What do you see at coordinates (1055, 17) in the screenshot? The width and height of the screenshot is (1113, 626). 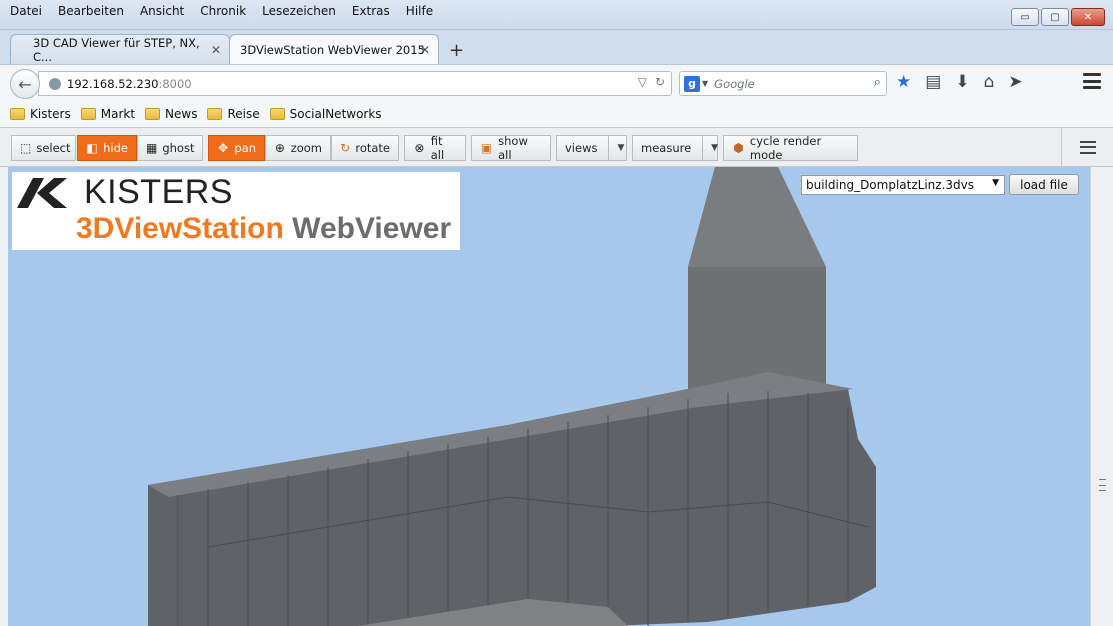 I see `maximize-button: ▢` at bounding box center [1055, 17].